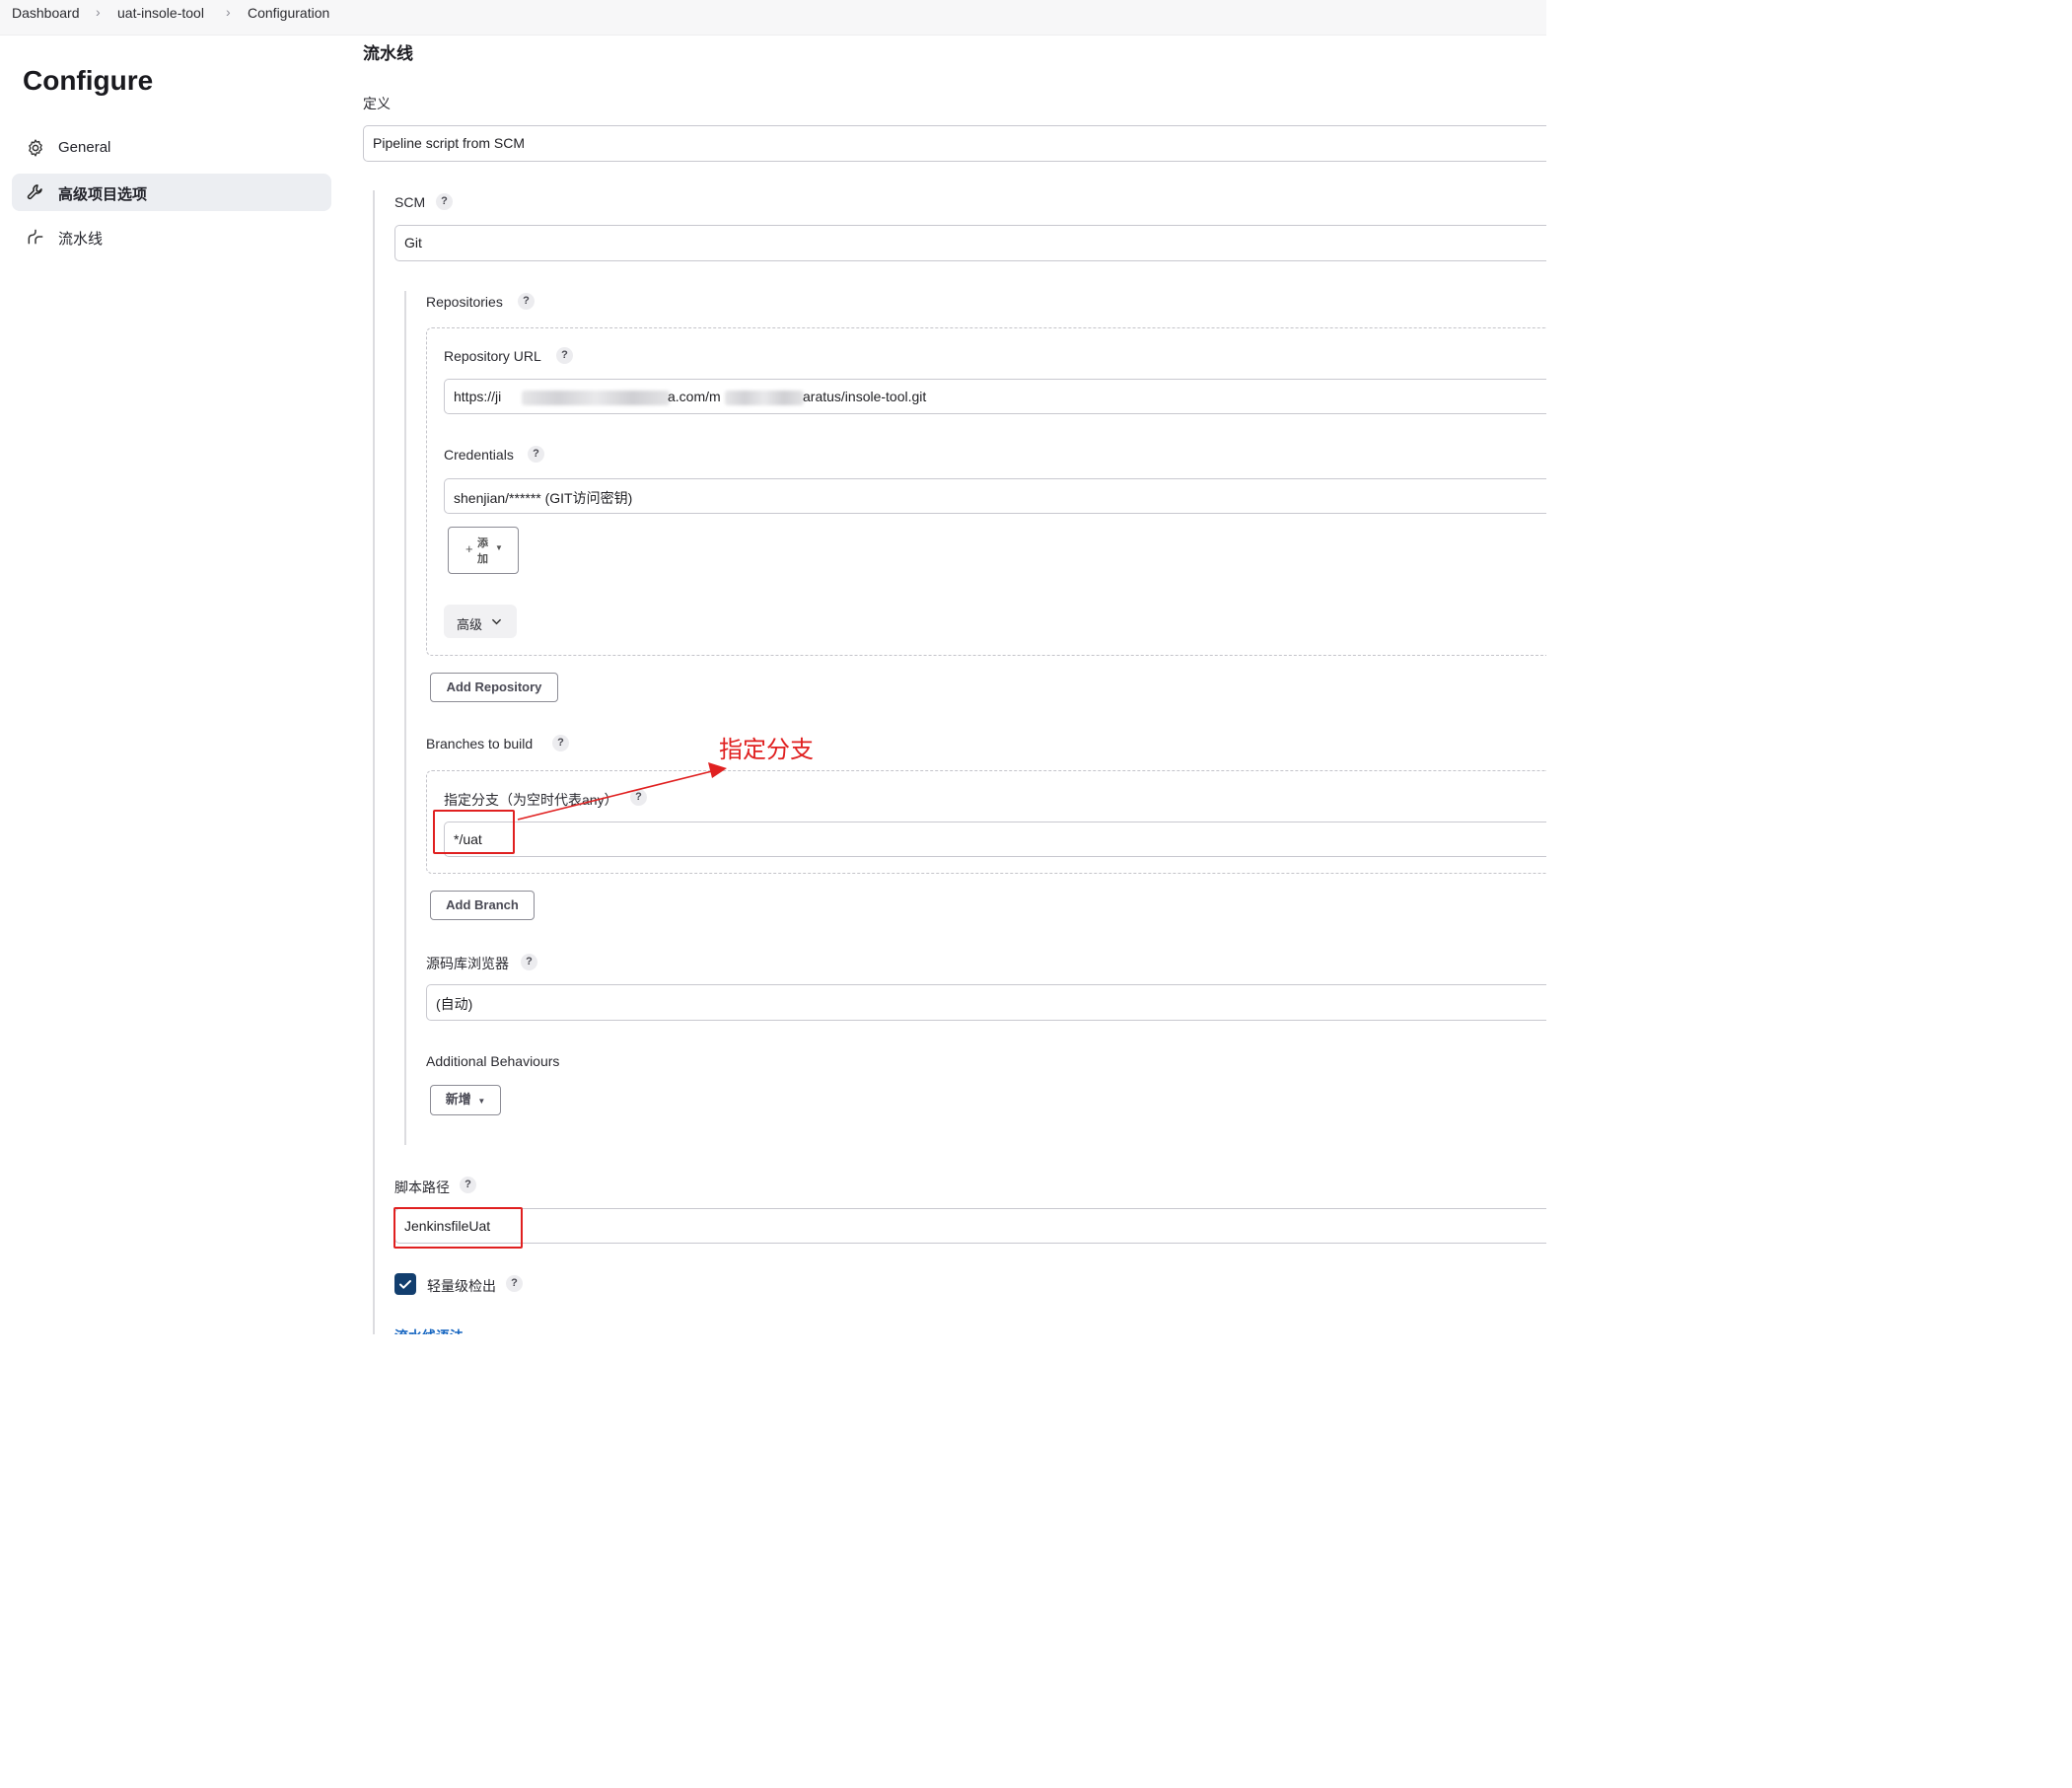 This screenshot has height=1788, width=2072. I want to click on annotation-label: 指定分支, so click(766, 750).